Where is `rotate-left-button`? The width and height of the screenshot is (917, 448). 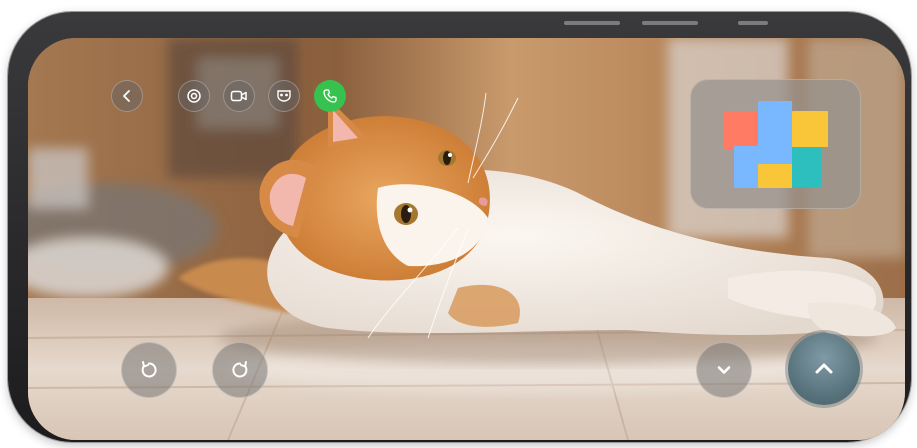 rotate-left-button is located at coordinates (149, 370).